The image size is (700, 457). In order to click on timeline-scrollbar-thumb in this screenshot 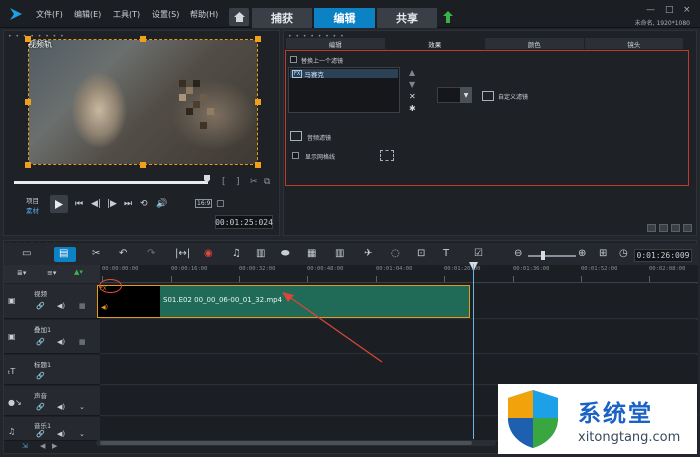, I will do `click(286, 443)`.